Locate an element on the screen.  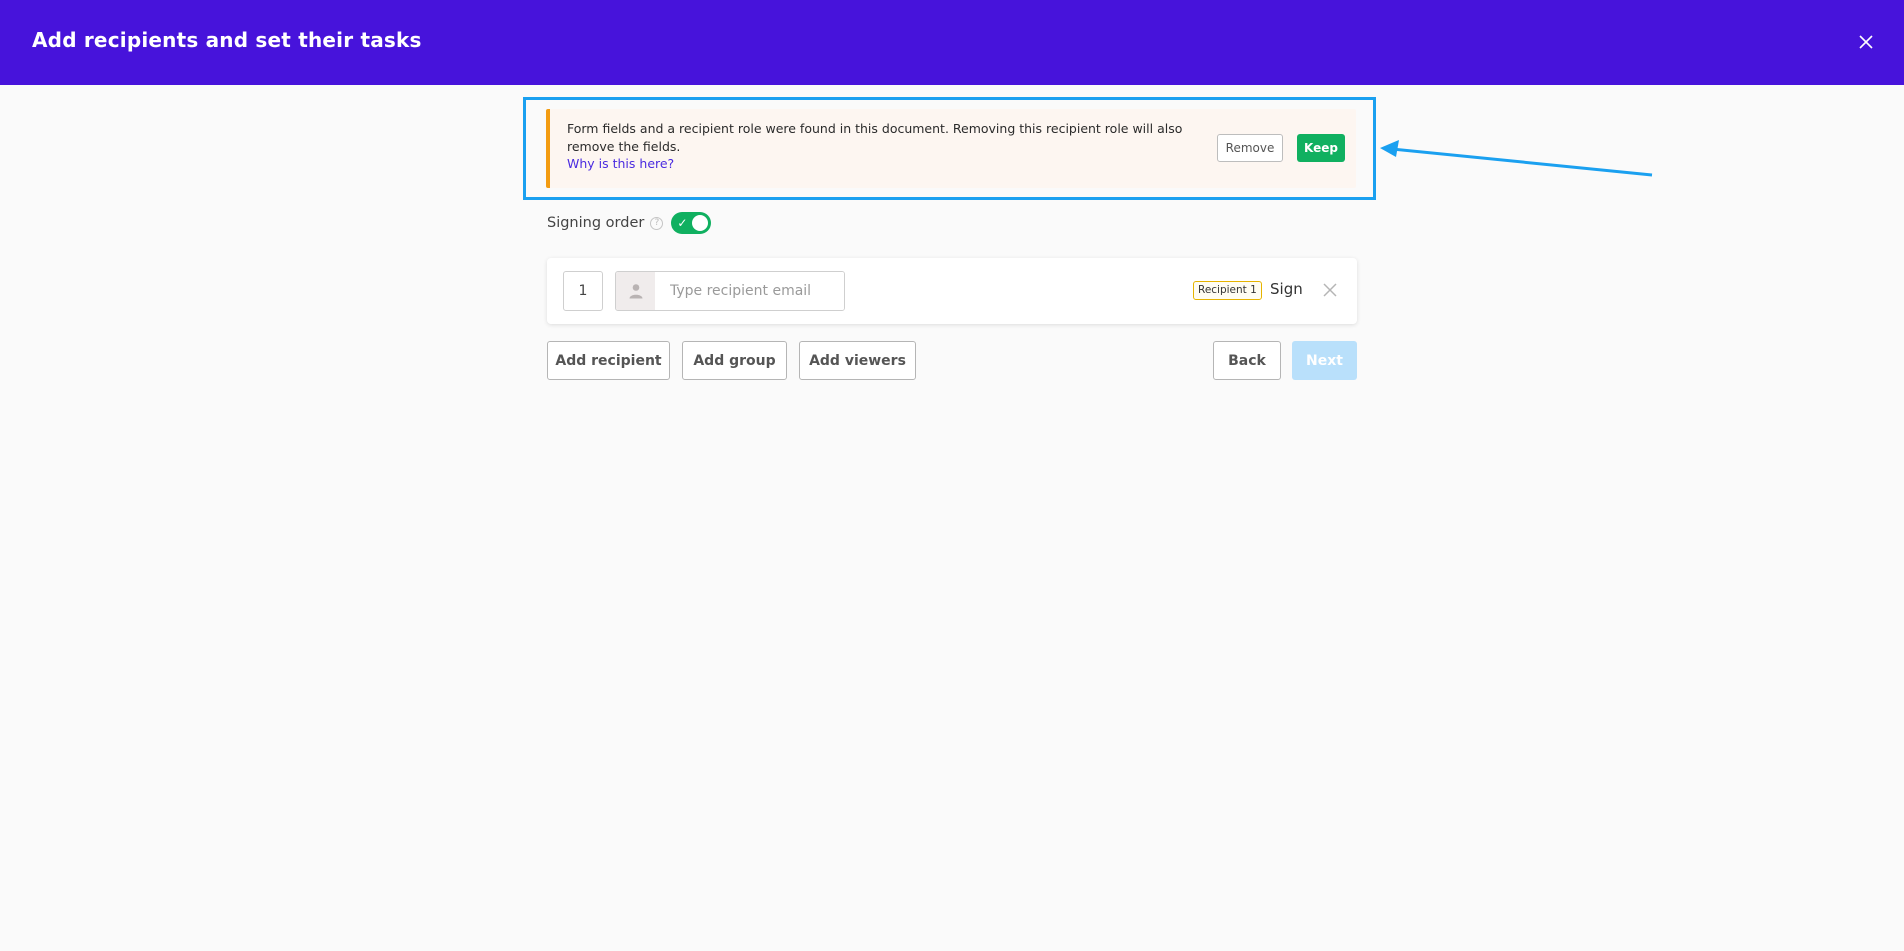
signing-order-number: 1 is located at coordinates (583, 291).